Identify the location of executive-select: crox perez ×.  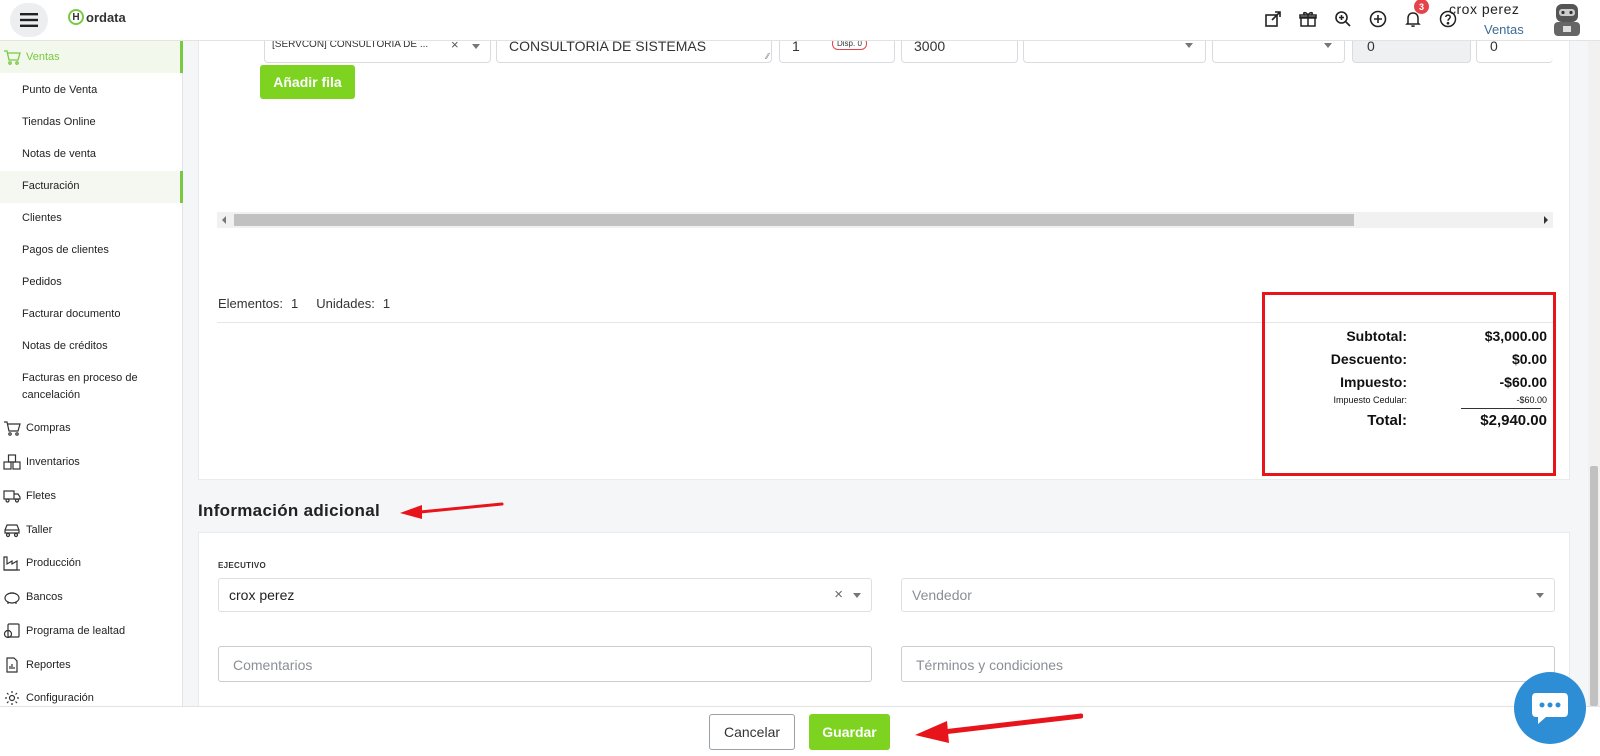
(545, 595).